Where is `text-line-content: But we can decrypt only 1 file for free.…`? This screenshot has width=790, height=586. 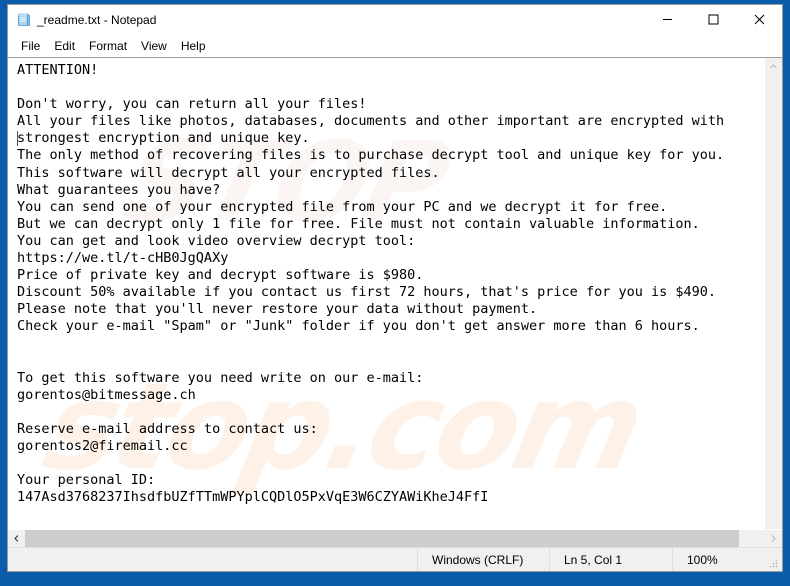
text-line-content: But we can decrypt only 1 file for free.… is located at coordinates (358, 223).